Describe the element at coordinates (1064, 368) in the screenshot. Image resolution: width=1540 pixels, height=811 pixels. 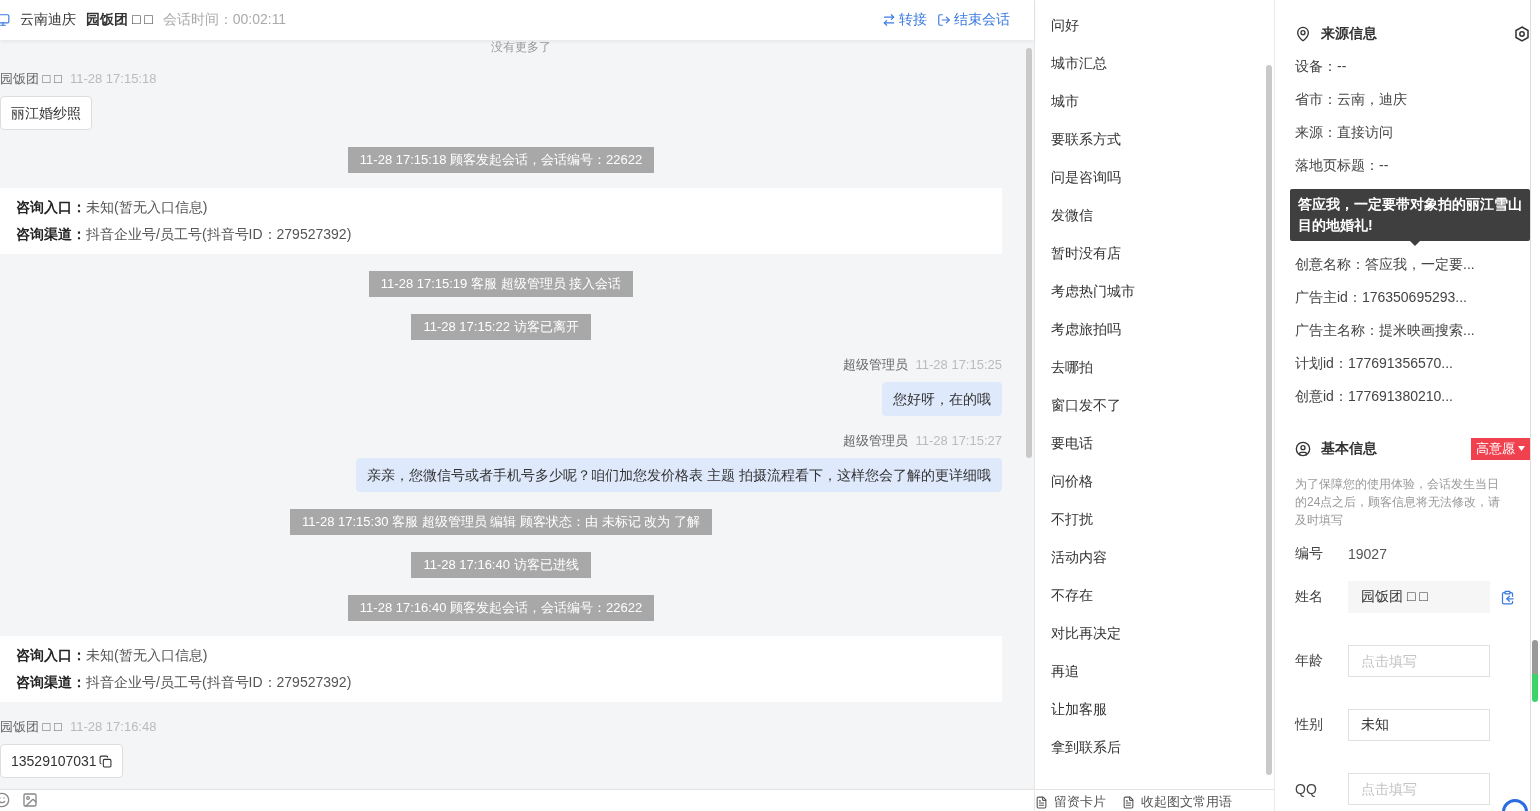
I see `quick-reply-item: 去哪拍` at that location.